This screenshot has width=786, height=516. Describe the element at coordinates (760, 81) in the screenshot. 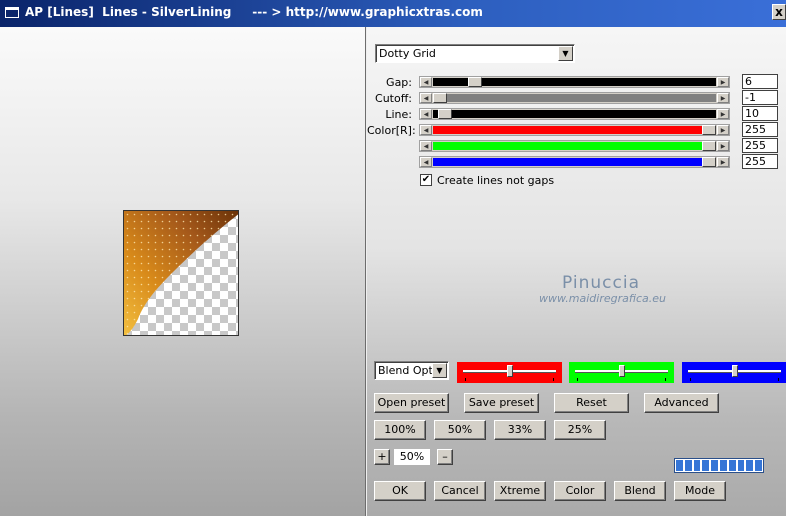

I see `slider-value-gap: 6` at that location.